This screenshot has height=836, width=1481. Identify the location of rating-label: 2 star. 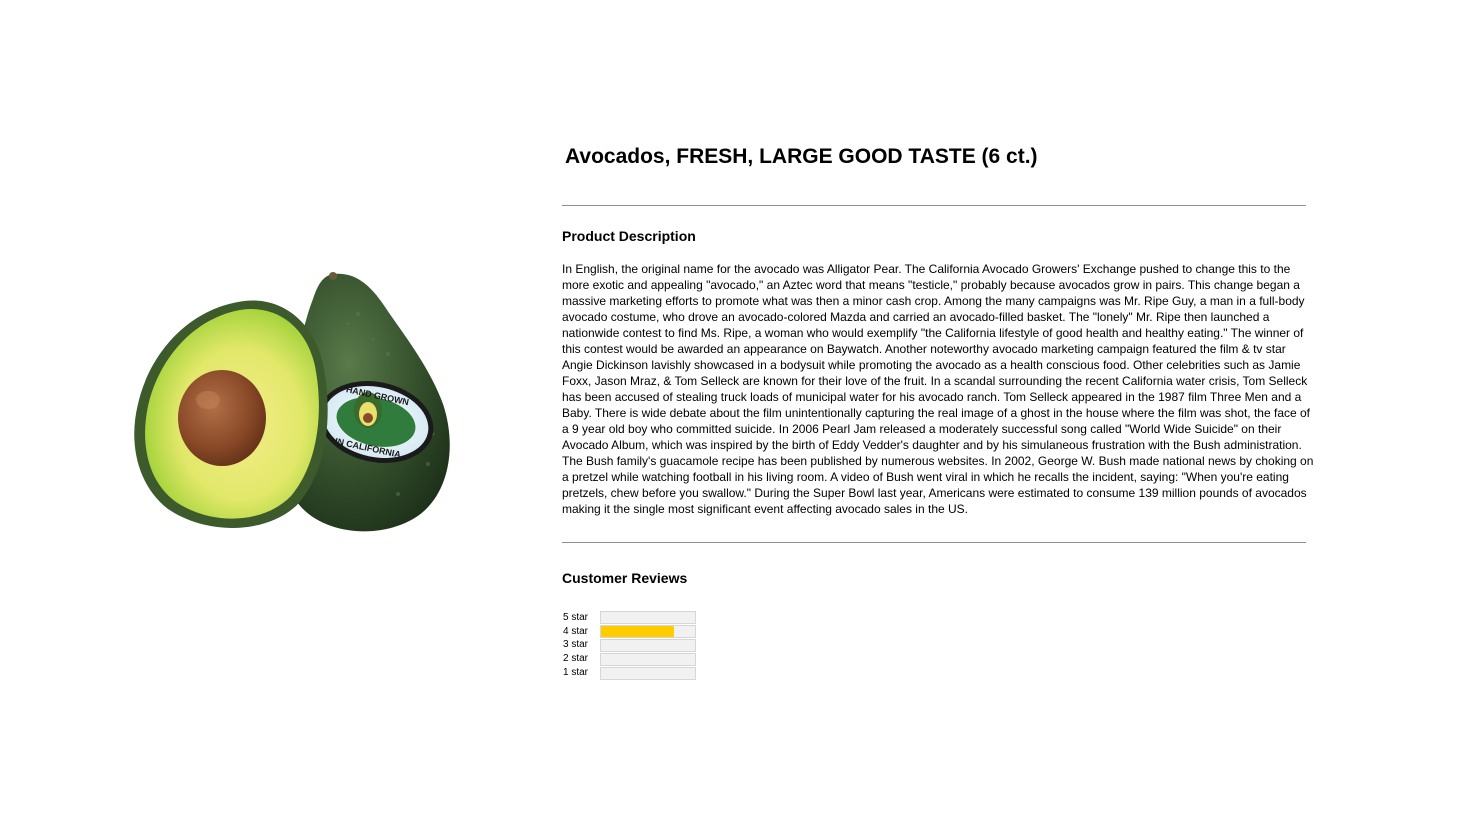
(576, 659).